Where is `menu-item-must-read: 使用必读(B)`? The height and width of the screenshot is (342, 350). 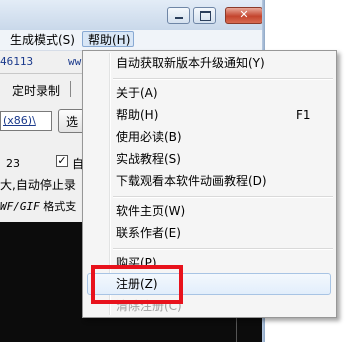
menu-item-must-read: 使用必读(B) is located at coordinates (149, 137).